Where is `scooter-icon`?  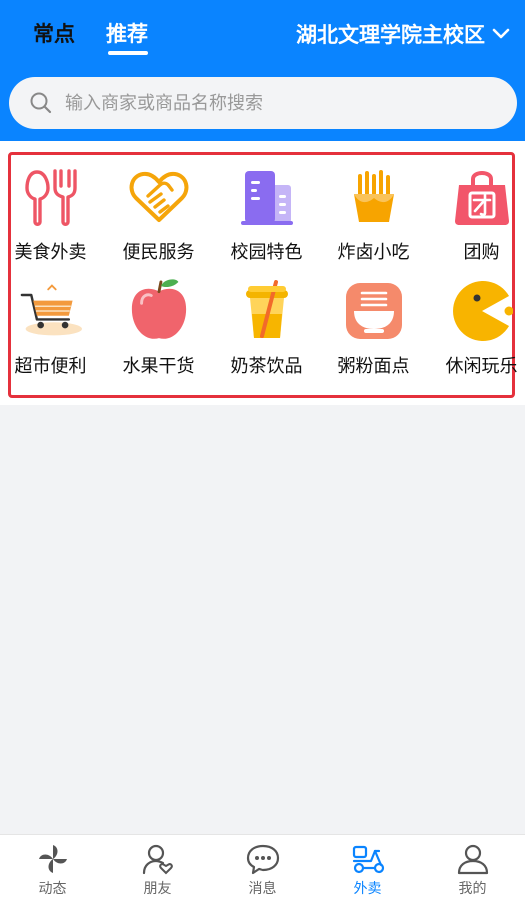 scooter-icon is located at coordinates (368, 859).